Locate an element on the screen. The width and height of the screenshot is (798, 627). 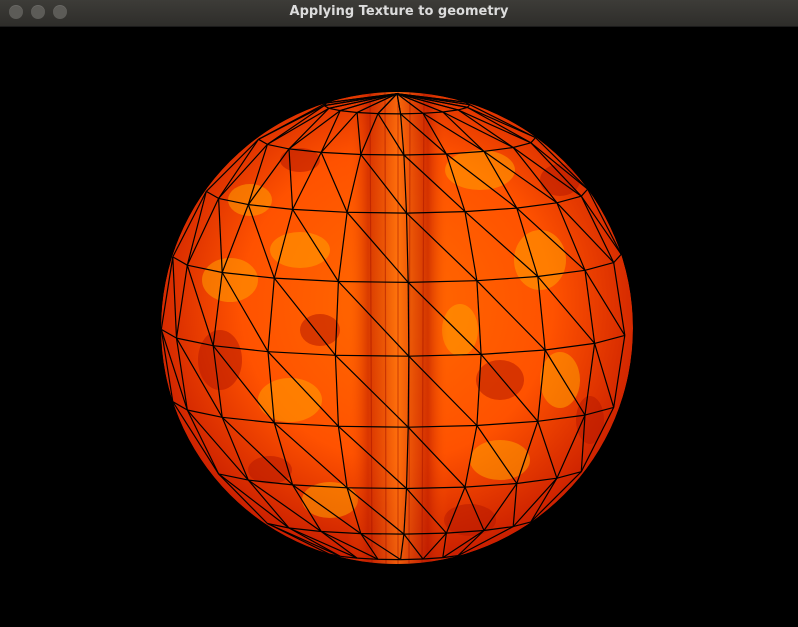
window-title: Applying Texture to geometry is located at coordinates (399, 11).